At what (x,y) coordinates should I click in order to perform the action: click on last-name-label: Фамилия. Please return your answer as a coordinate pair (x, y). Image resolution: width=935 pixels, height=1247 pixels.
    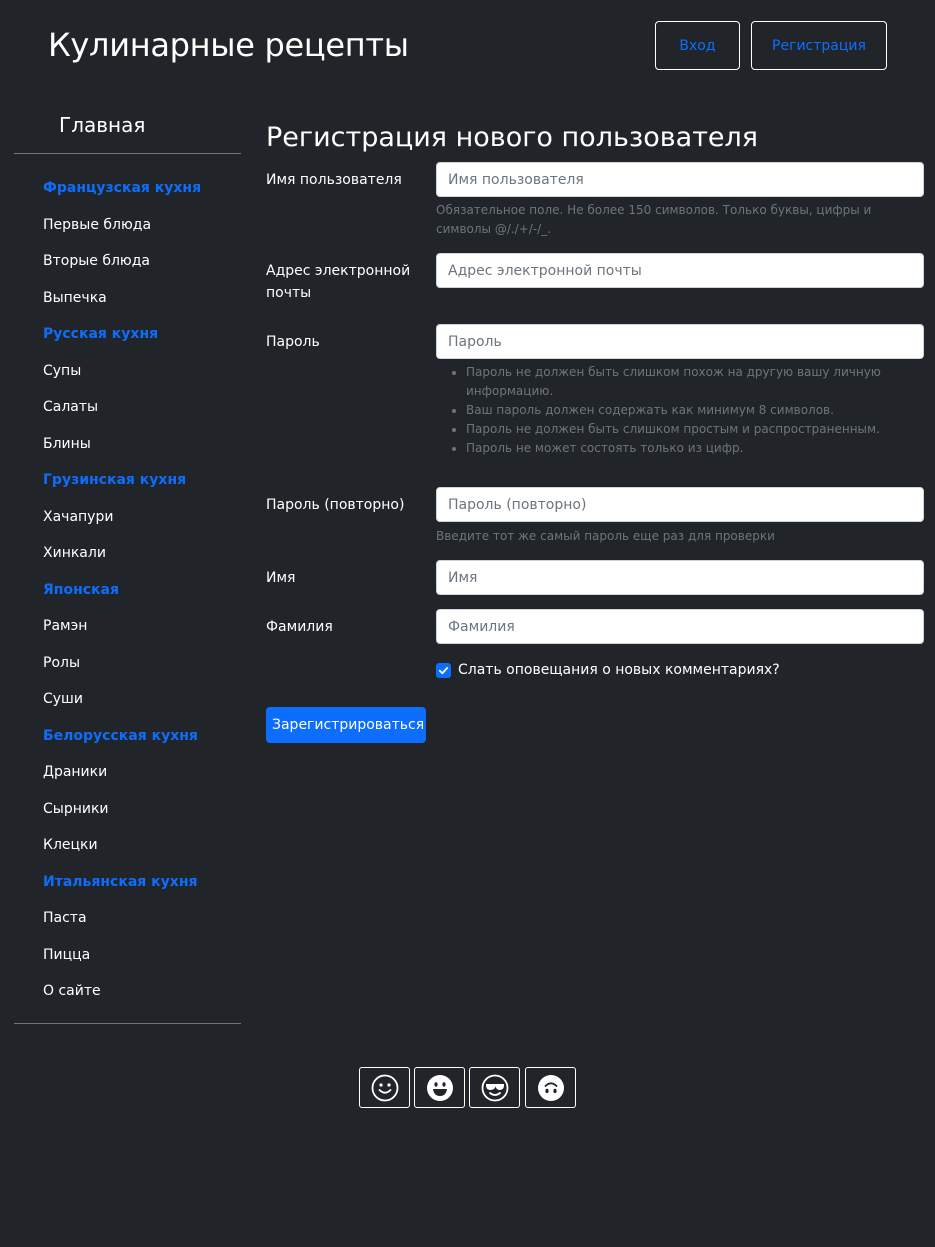
    Looking at the image, I should click on (299, 627).